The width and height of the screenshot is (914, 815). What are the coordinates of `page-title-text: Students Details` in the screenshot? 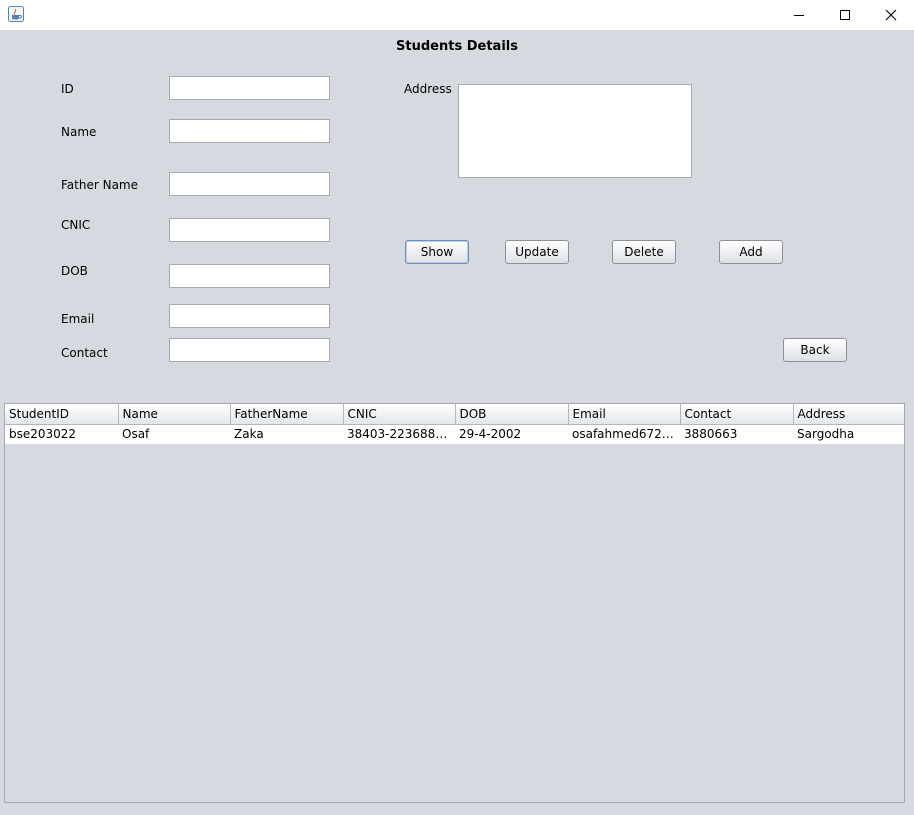 It's located at (457, 46).